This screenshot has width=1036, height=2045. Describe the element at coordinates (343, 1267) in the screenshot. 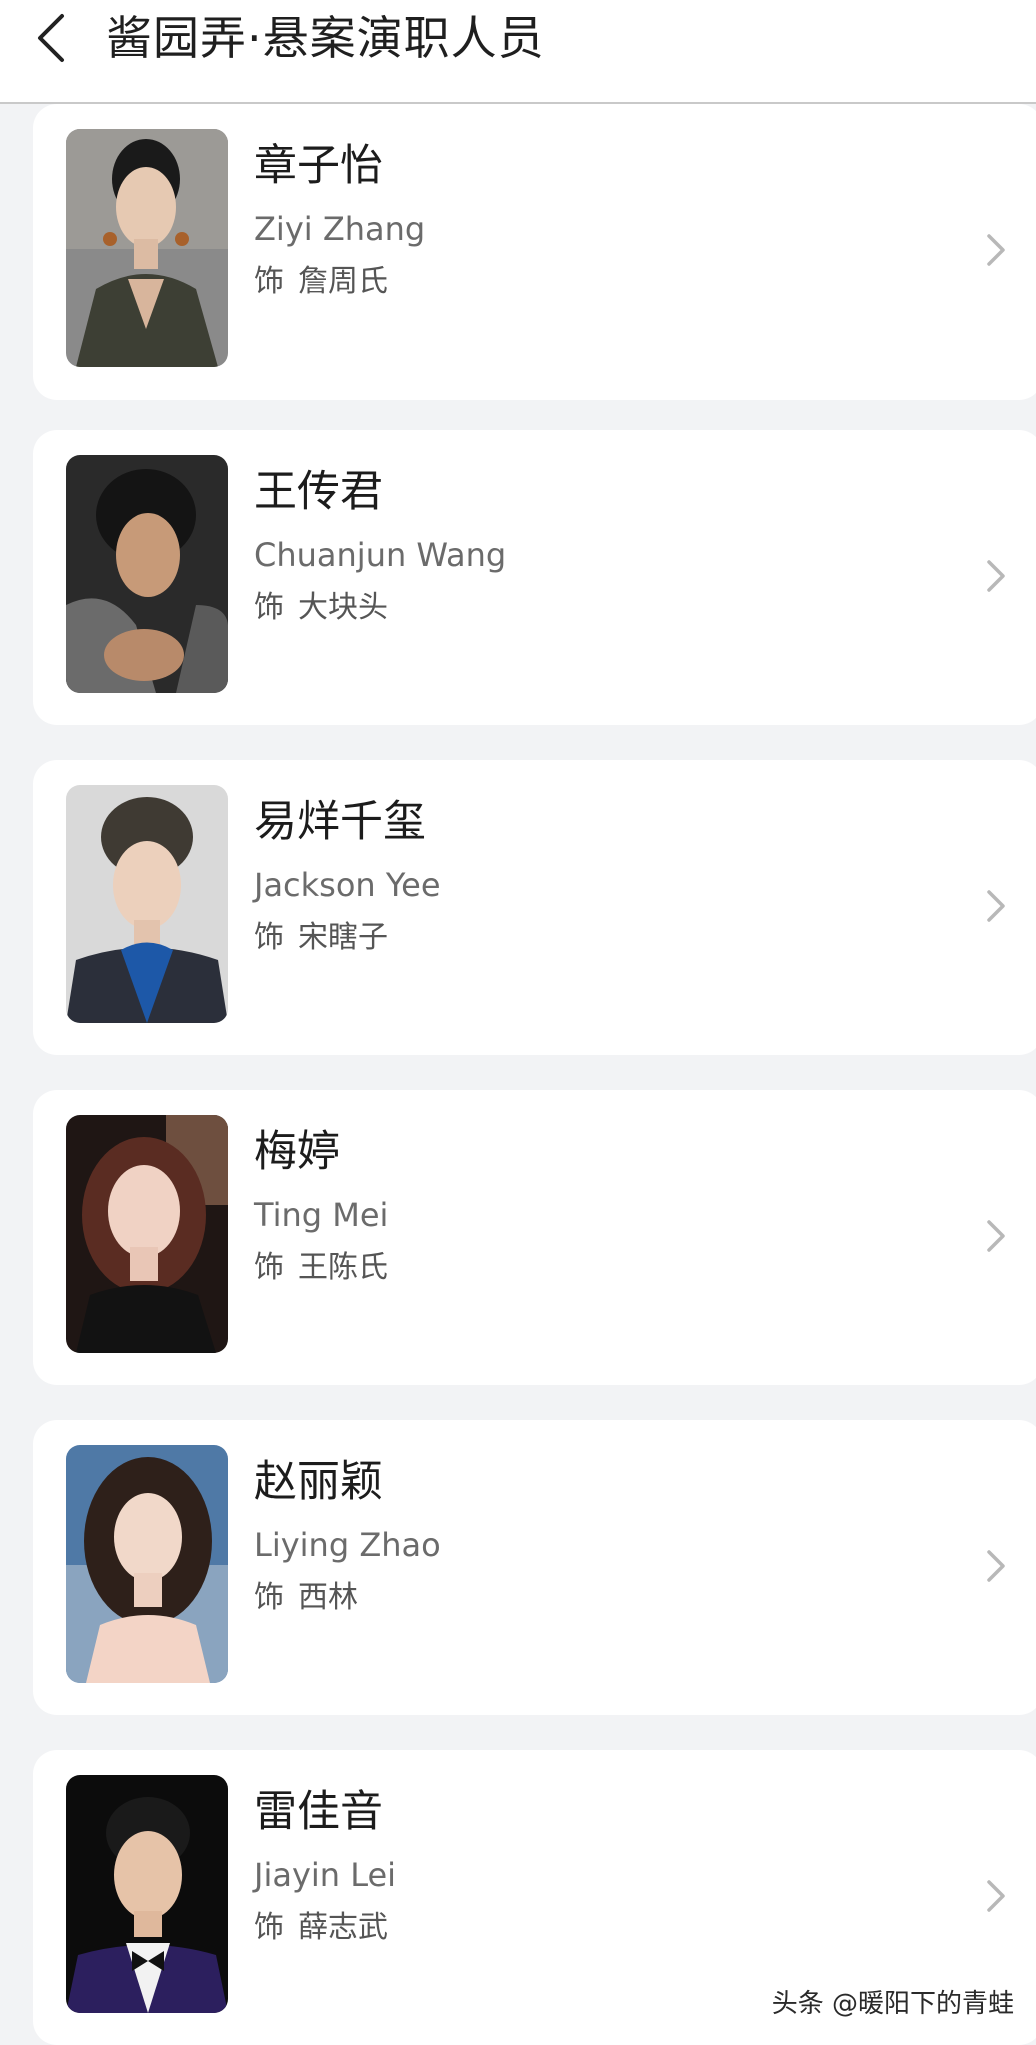

I see `role-name: 王陈氏` at that location.